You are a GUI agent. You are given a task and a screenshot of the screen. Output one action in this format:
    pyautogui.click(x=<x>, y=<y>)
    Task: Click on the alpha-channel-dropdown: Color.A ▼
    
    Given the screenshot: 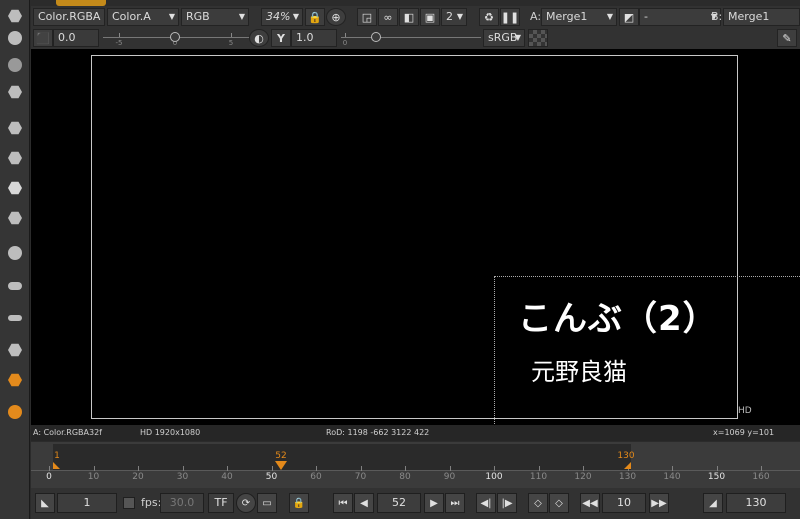 What is the action you would take?
    pyautogui.click(x=143, y=17)
    